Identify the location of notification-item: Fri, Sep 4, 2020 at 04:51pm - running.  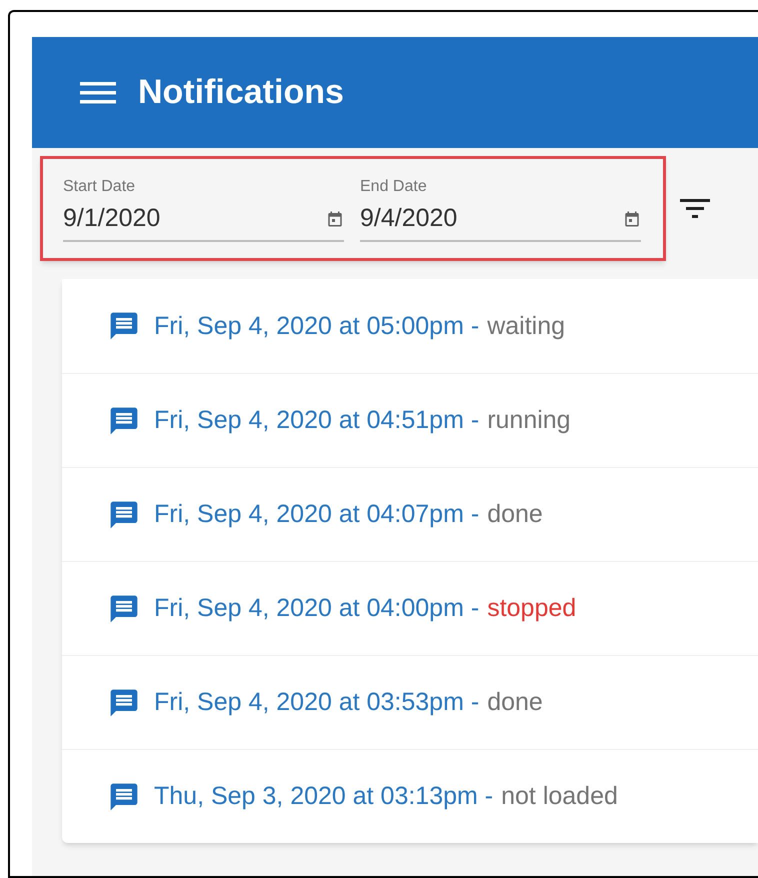
(410, 420).